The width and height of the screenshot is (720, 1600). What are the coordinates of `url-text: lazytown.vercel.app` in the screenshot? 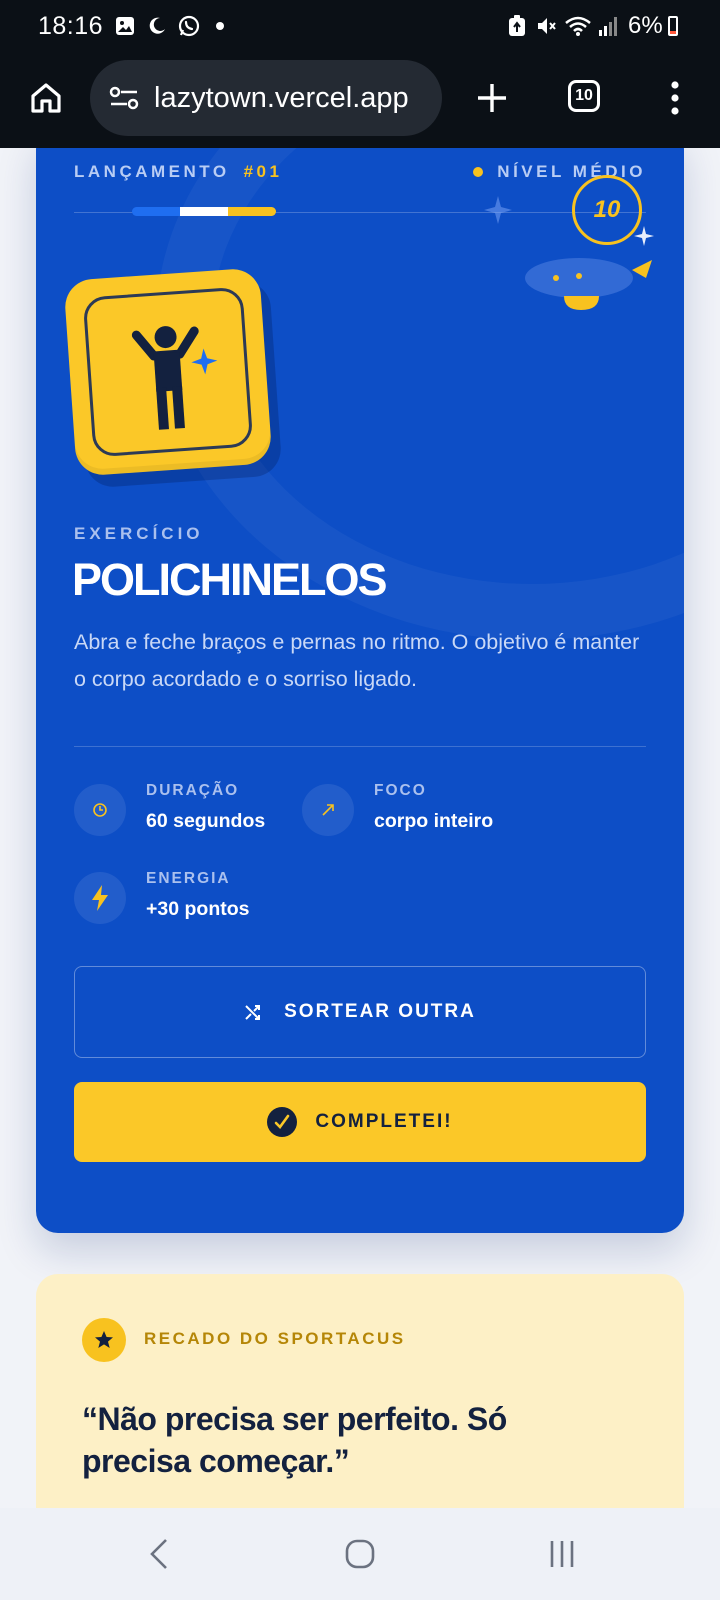 It's located at (281, 97).